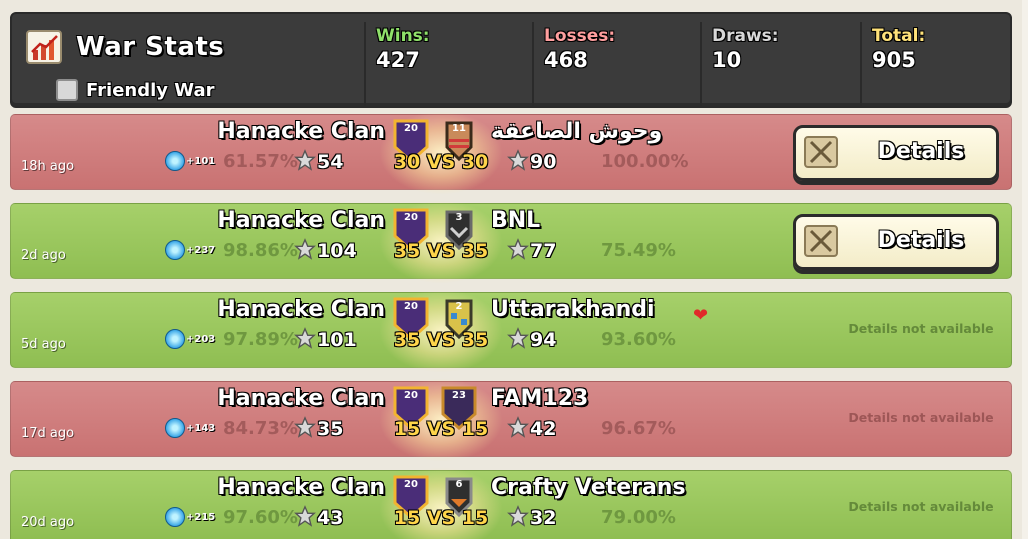 The width and height of the screenshot is (1028, 539). What do you see at coordinates (330, 162) in the screenshot?
I see `clan-stars: 54` at bounding box center [330, 162].